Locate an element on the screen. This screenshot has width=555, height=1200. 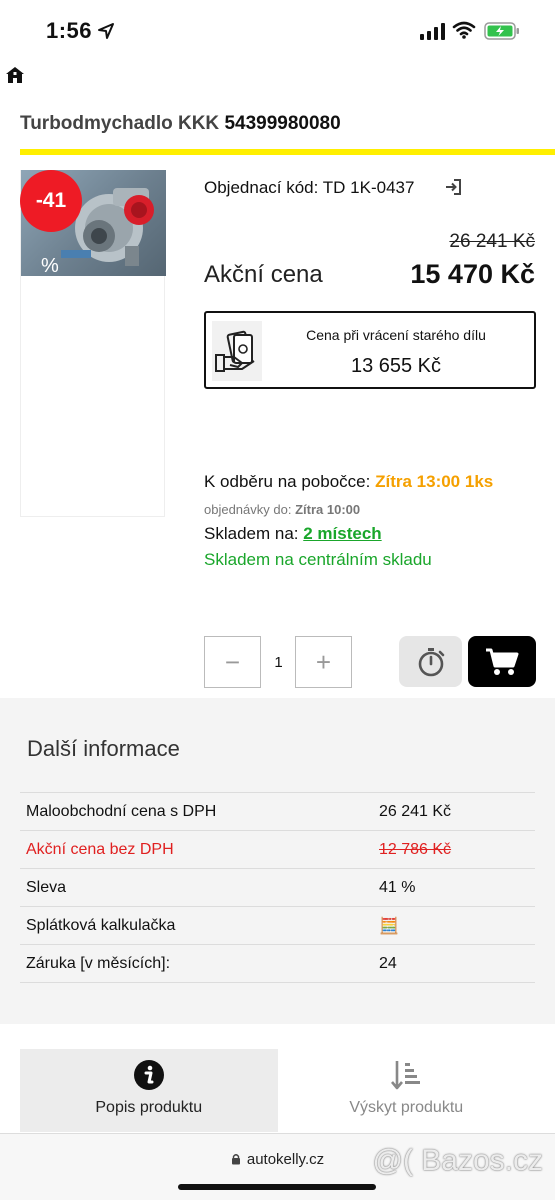
core-exchange-price: 13 655 Kč is located at coordinates (396, 366).